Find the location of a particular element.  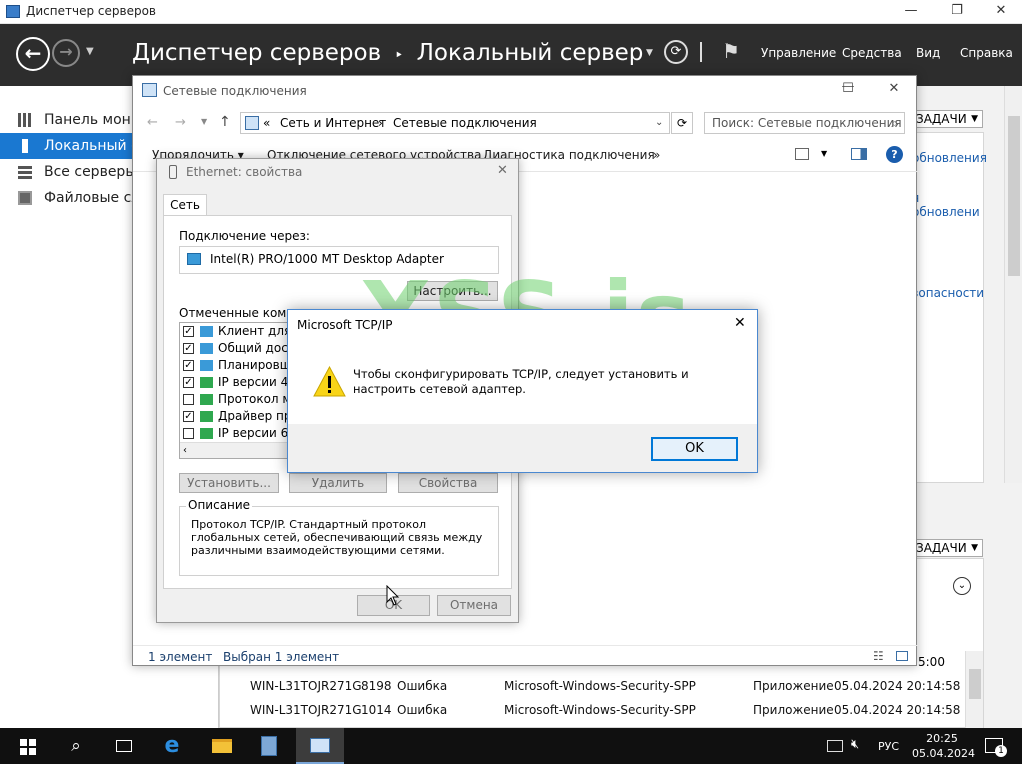

list-item: ✓ Драйвер про is located at coordinates (238, 416).